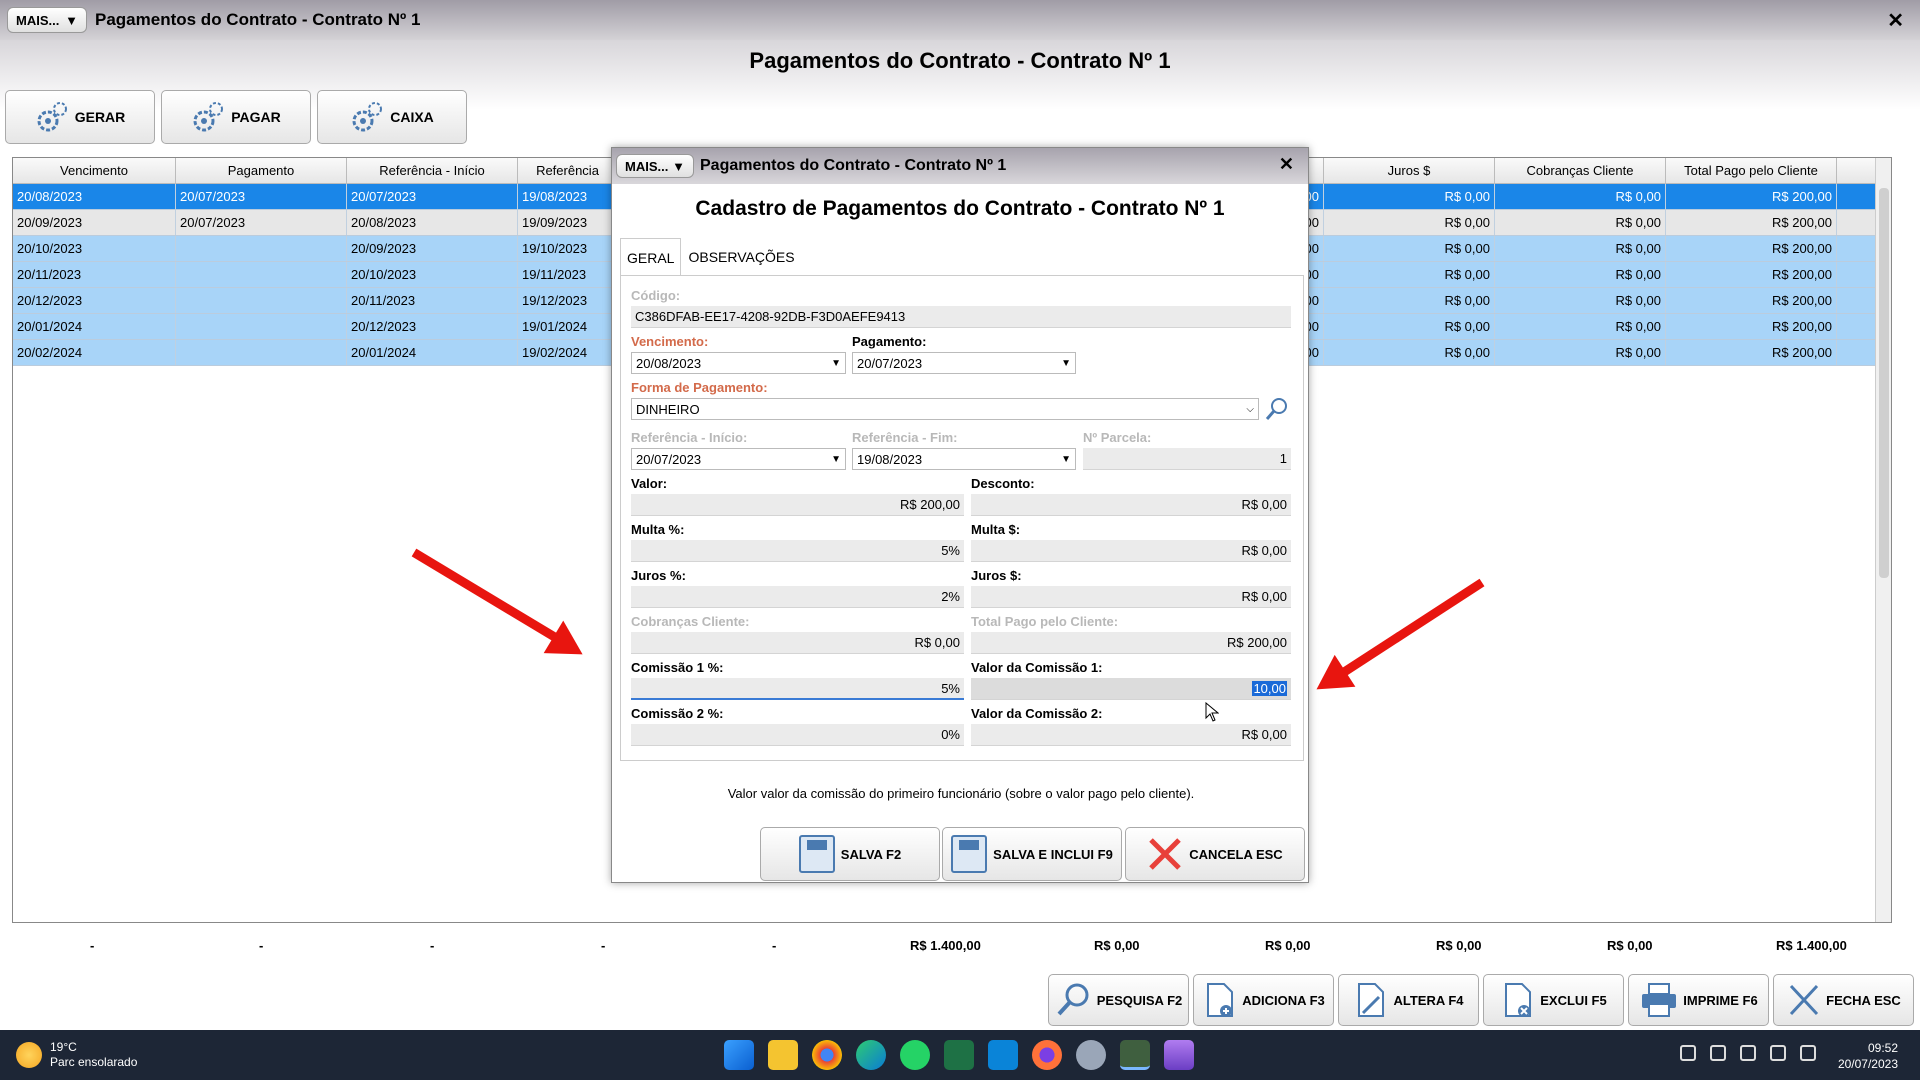  I want to click on table-cell: 19/08/2023, so click(568, 196).